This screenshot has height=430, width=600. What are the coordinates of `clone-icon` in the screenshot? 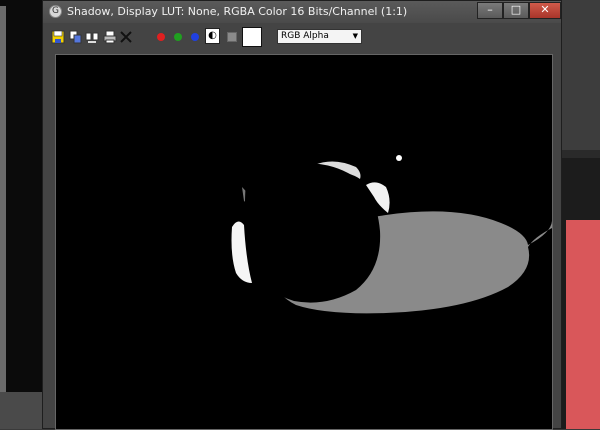 It's located at (92, 37).